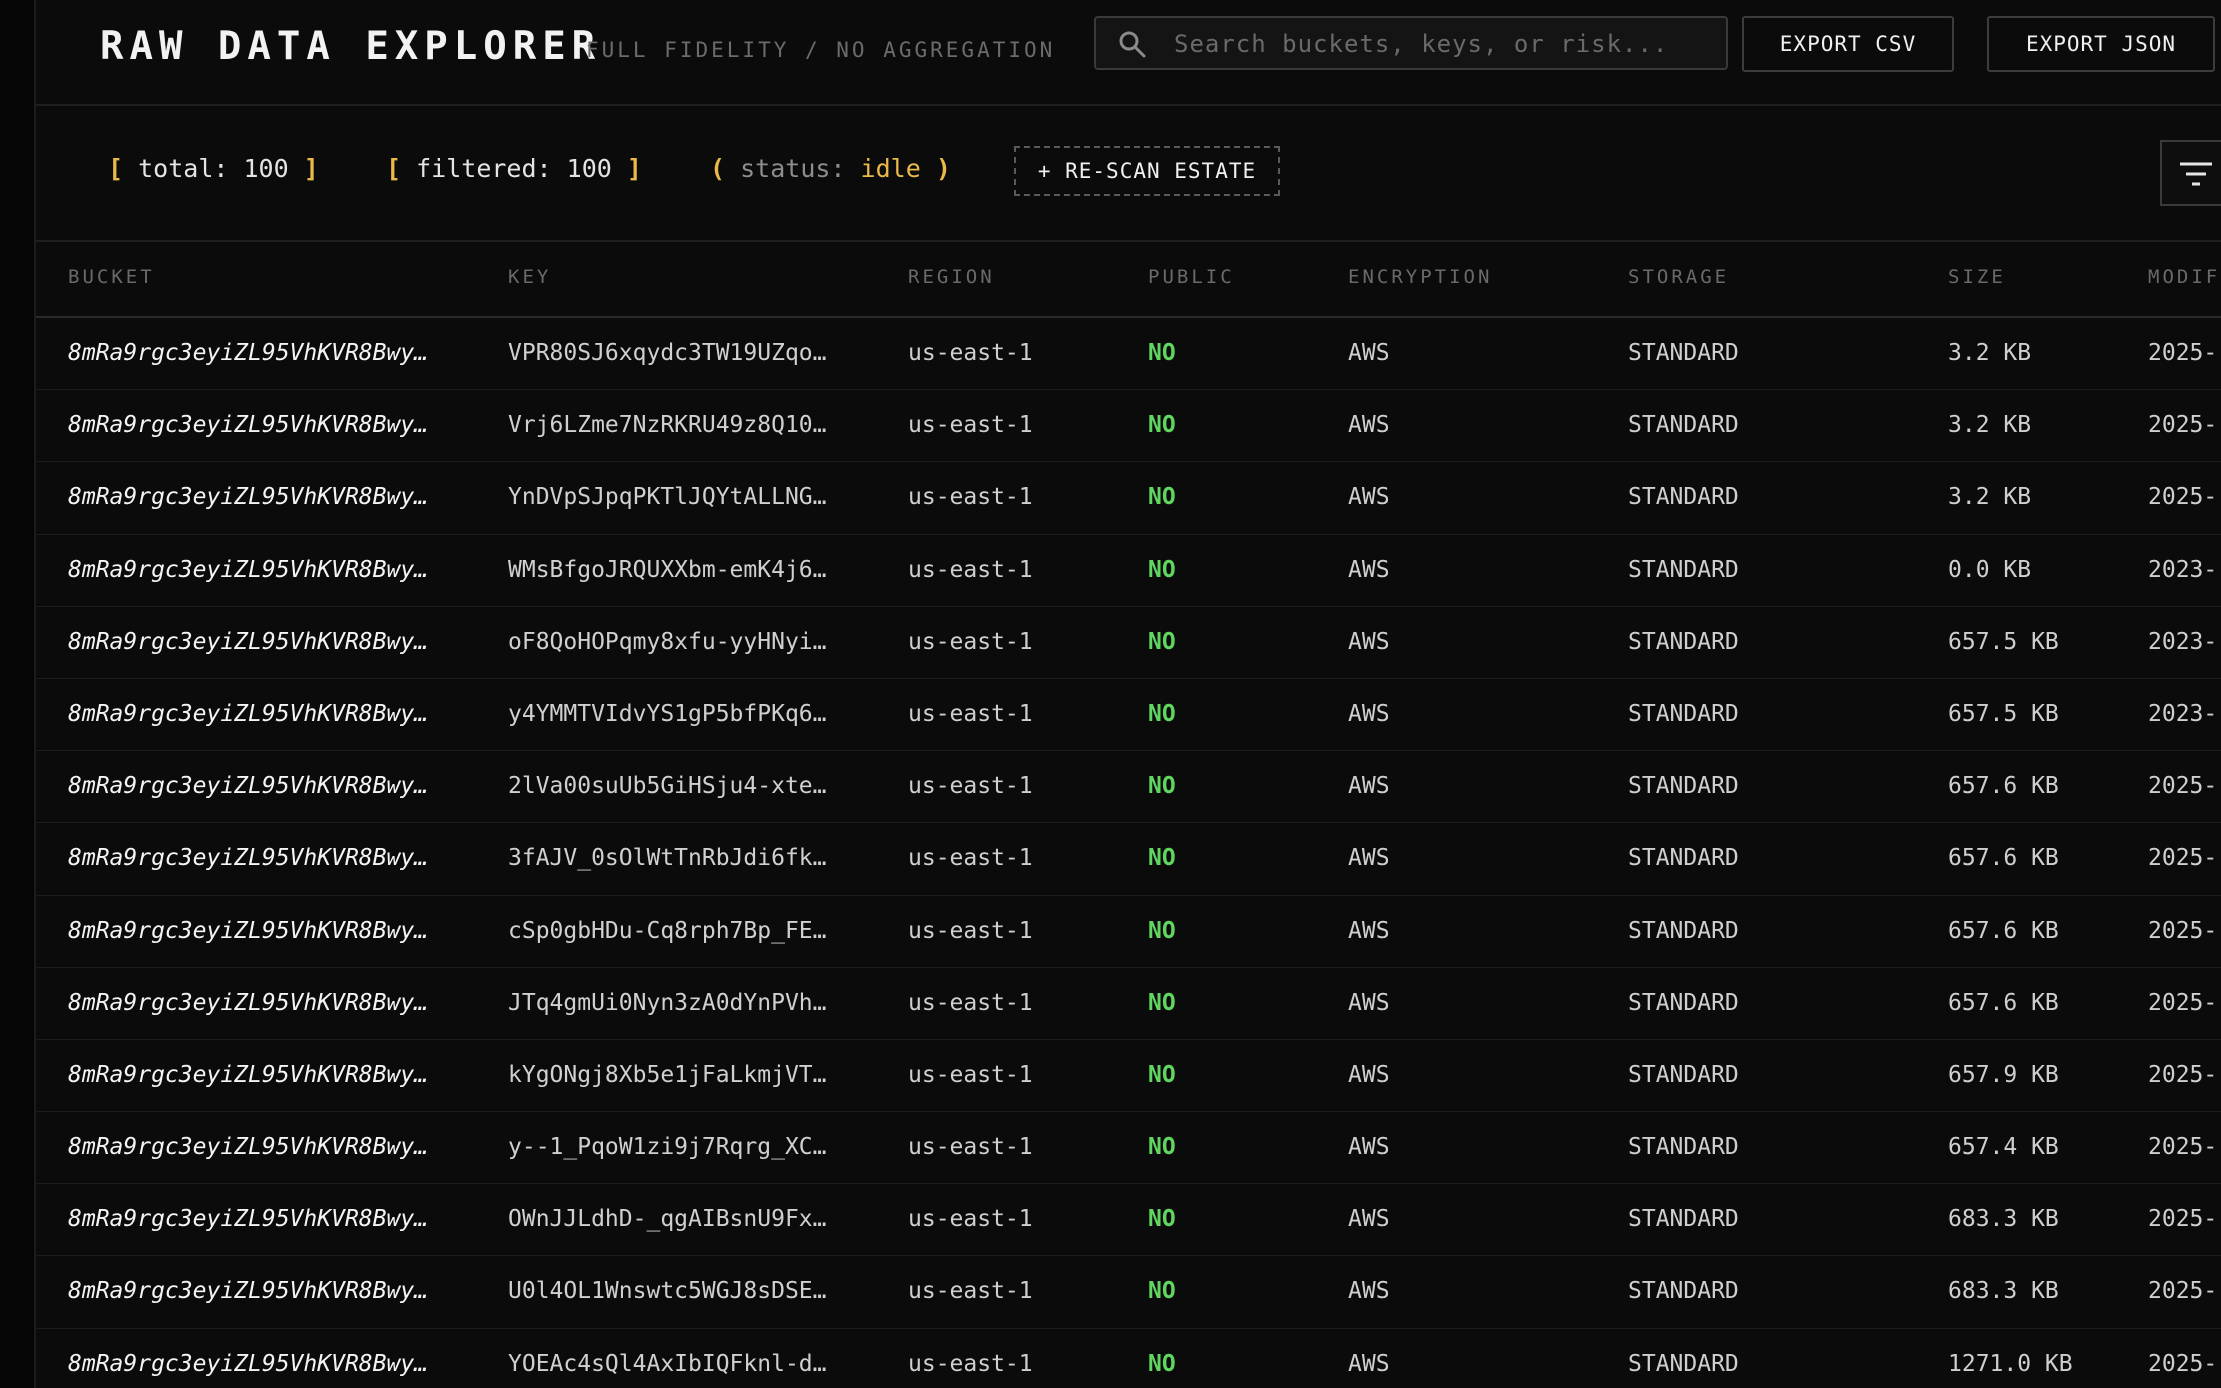 This screenshot has width=2221, height=1388. Describe the element at coordinates (514, 168) in the screenshot. I see `filtered-count-stat: [ filtered: 100 ]` at that location.